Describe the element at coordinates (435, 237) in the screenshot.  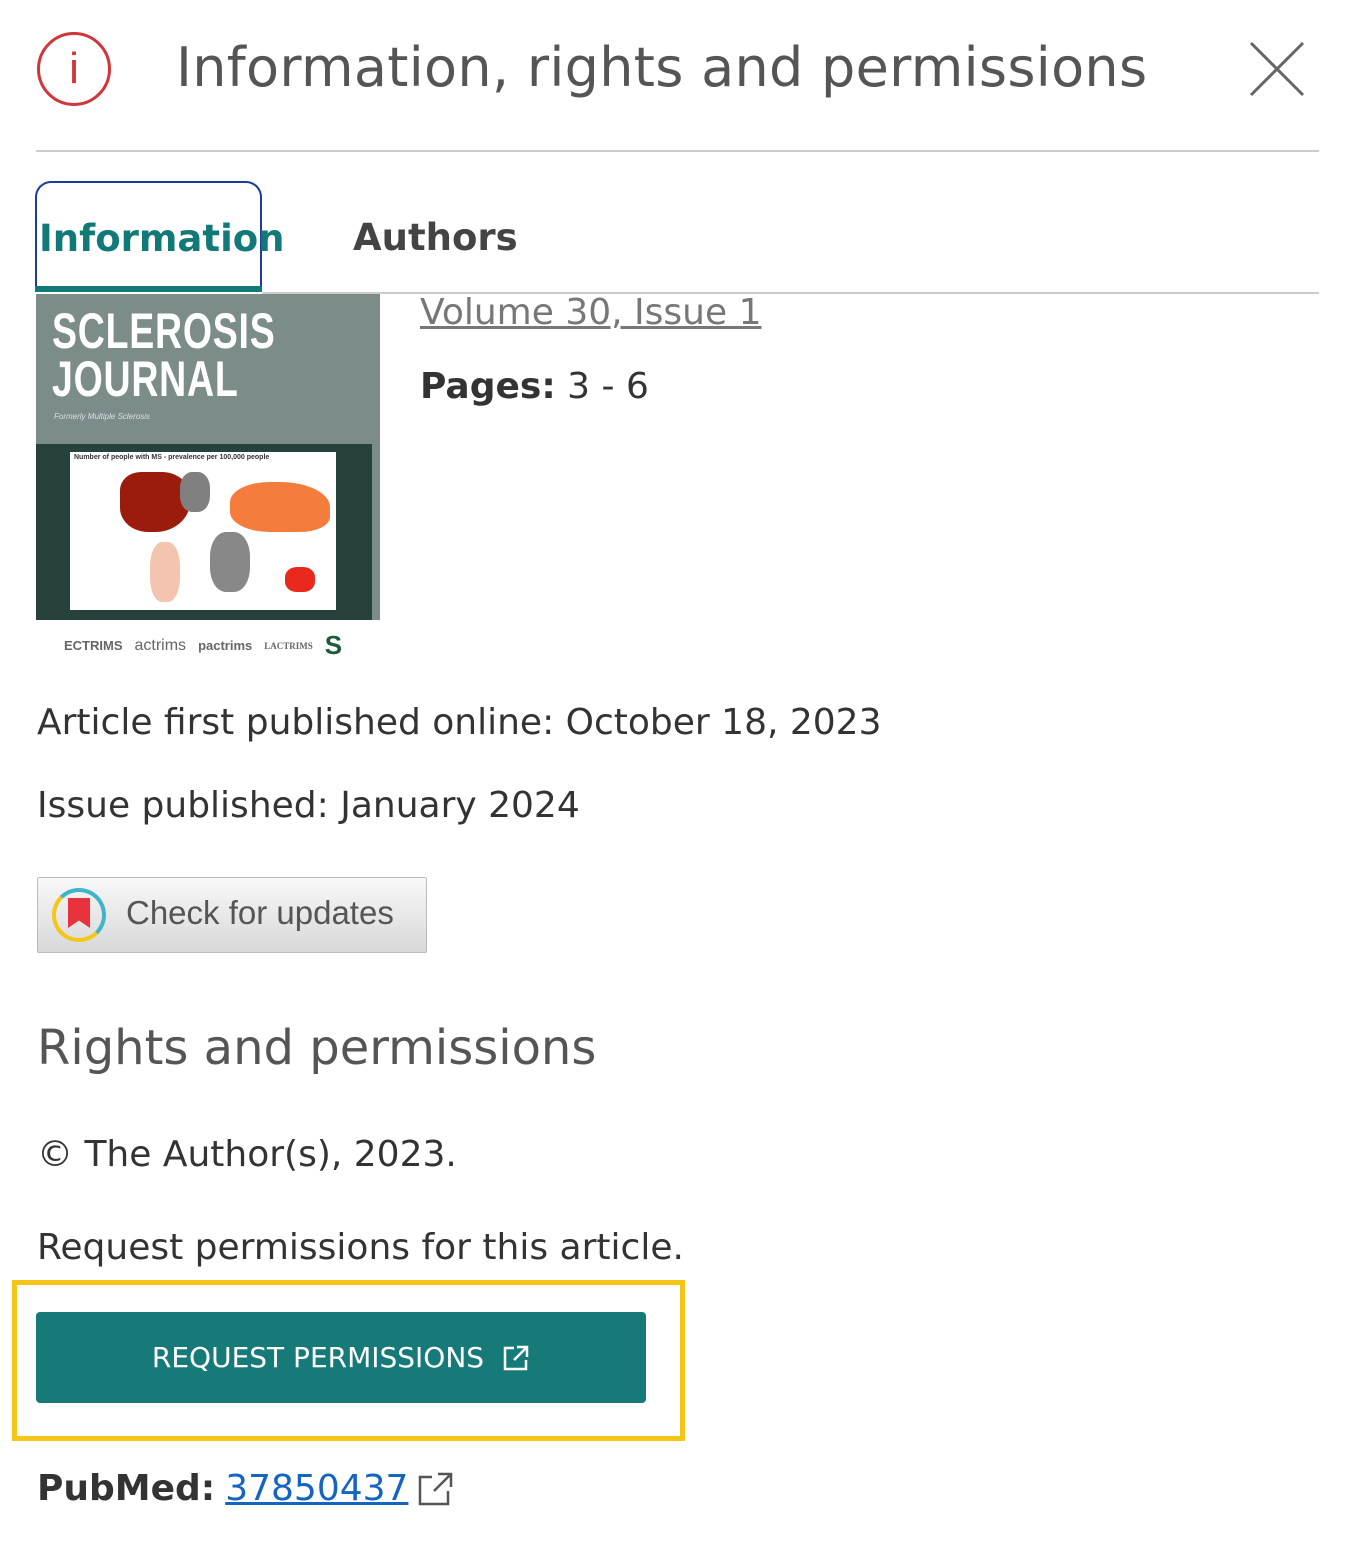
I see `tab-authors: Authors` at that location.